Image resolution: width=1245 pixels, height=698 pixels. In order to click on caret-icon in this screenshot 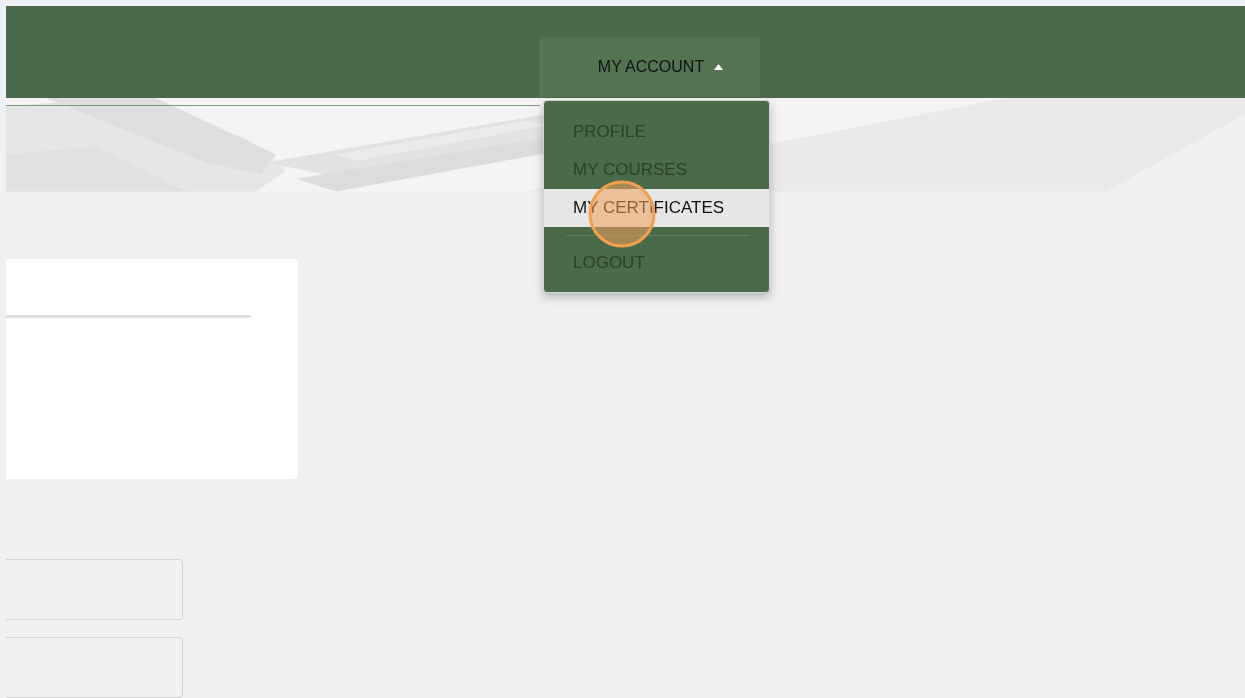, I will do `click(719, 66)`.